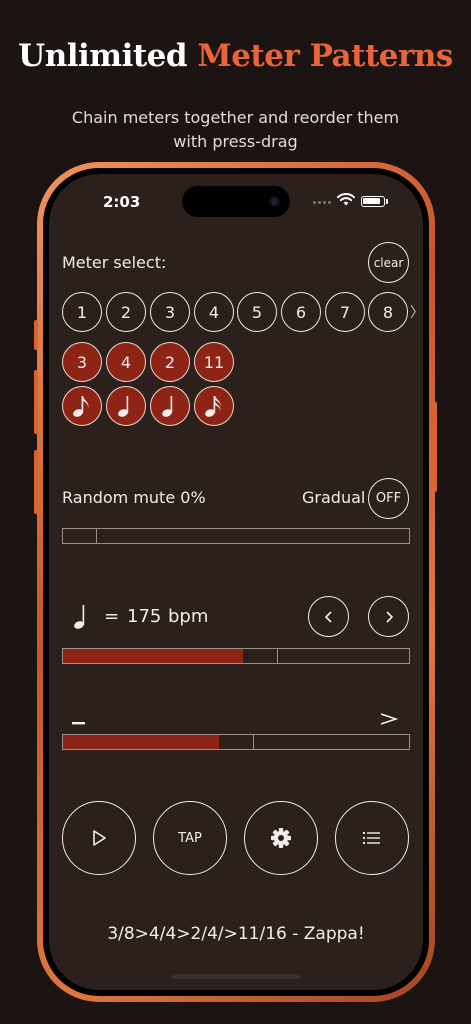 The width and height of the screenshot is (471, 1024). Describe the element at coordinates (82, 362) in the screenshot. I see `chain-numerator-1: 3` at that location.